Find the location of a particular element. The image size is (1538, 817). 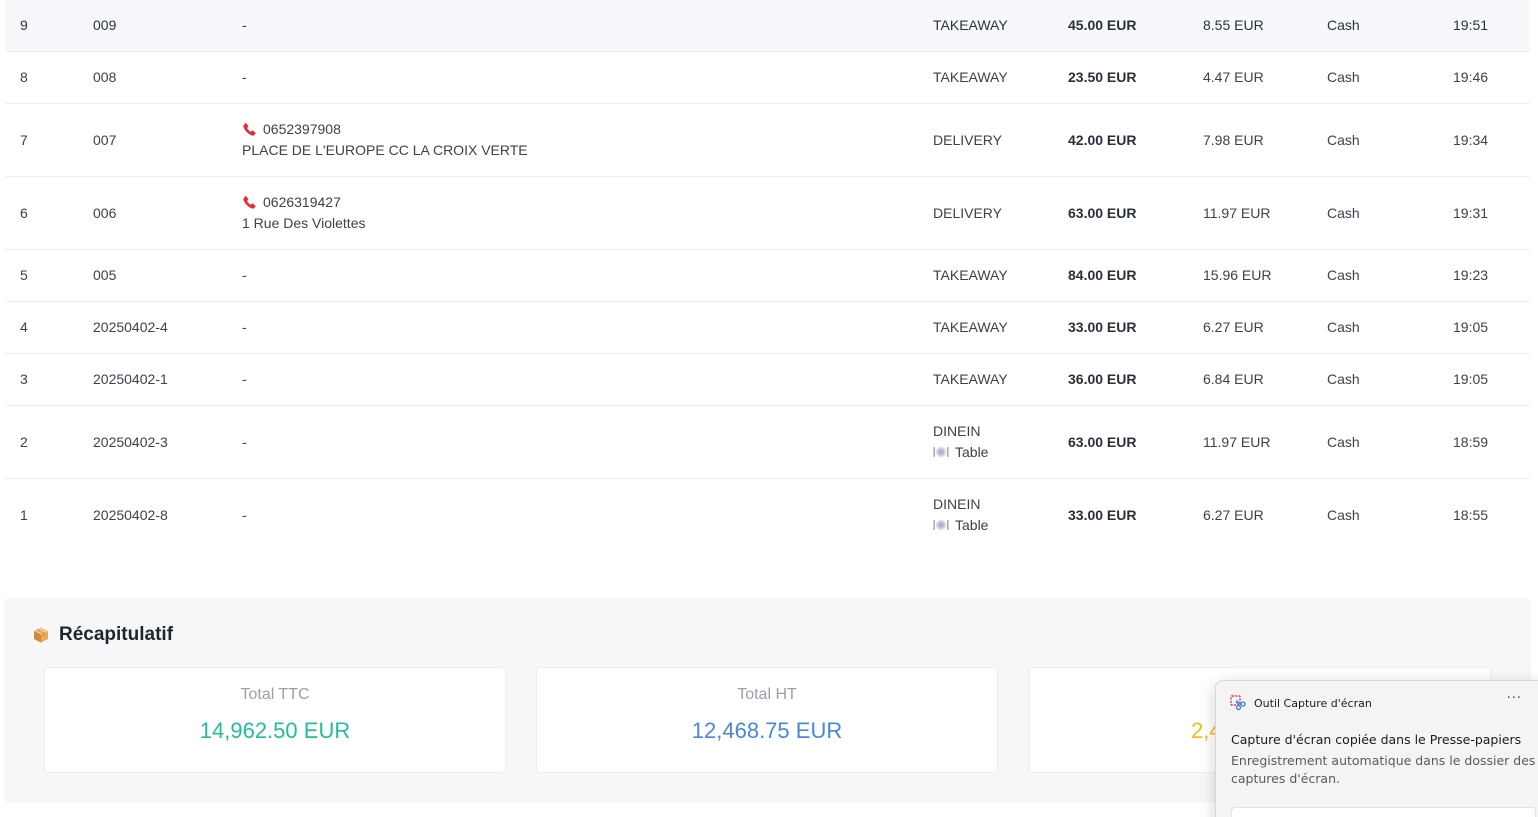

more-options-button: ··· is located at coordinates (1514, 698).